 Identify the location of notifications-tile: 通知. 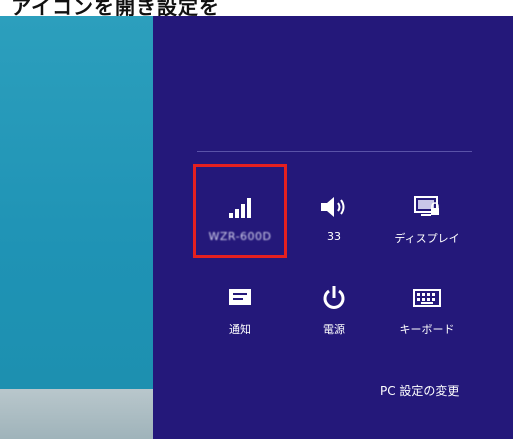
(240, 305).